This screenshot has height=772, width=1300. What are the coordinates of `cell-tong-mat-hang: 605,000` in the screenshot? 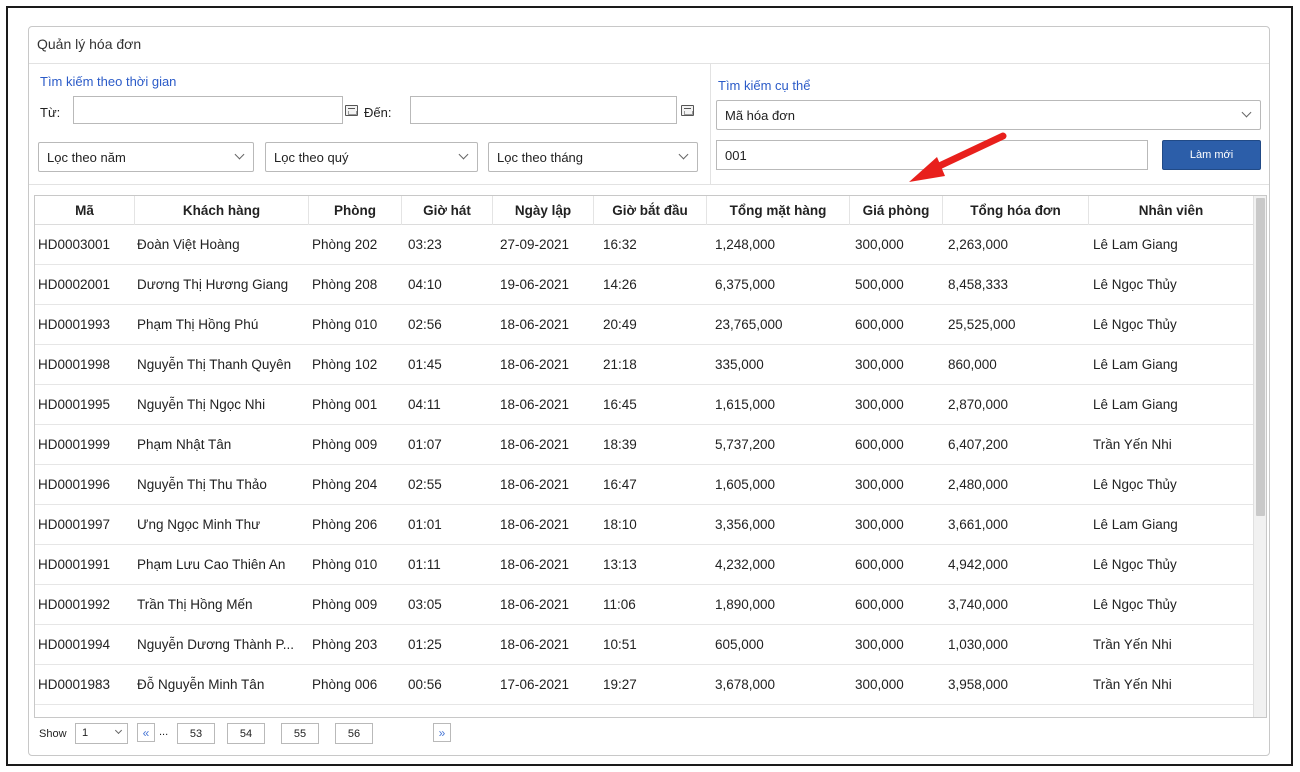 It's located at (739, 644).